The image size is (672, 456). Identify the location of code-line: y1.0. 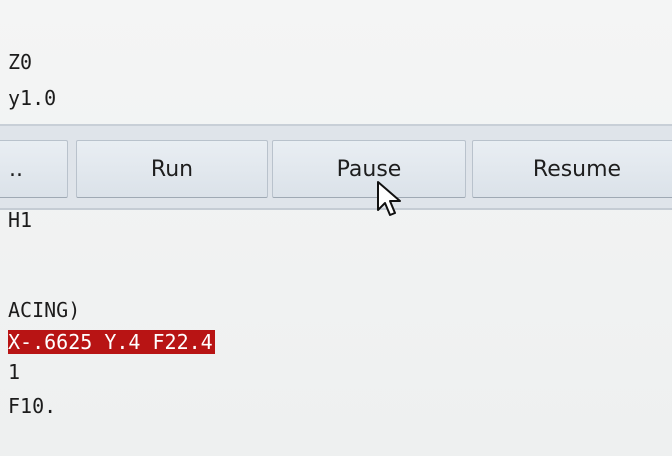
(32, 98).